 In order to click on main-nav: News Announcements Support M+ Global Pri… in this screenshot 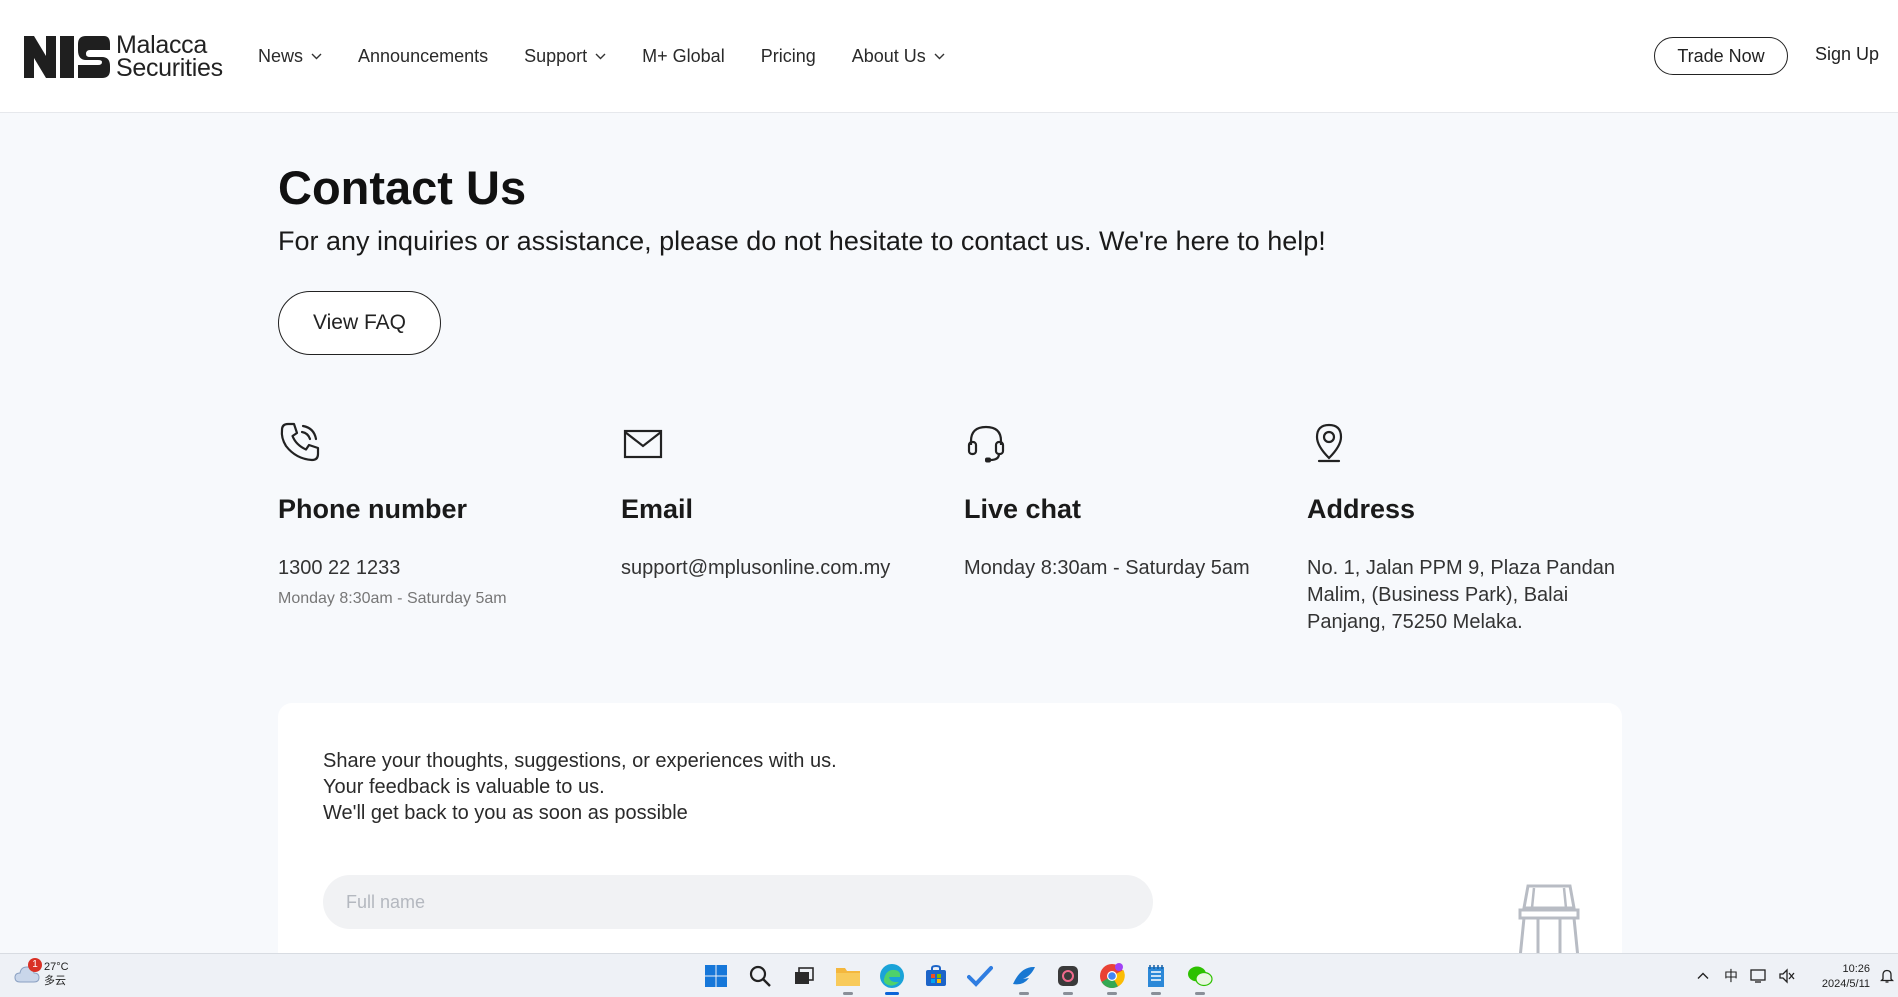, I will do `click(619, 56)`.